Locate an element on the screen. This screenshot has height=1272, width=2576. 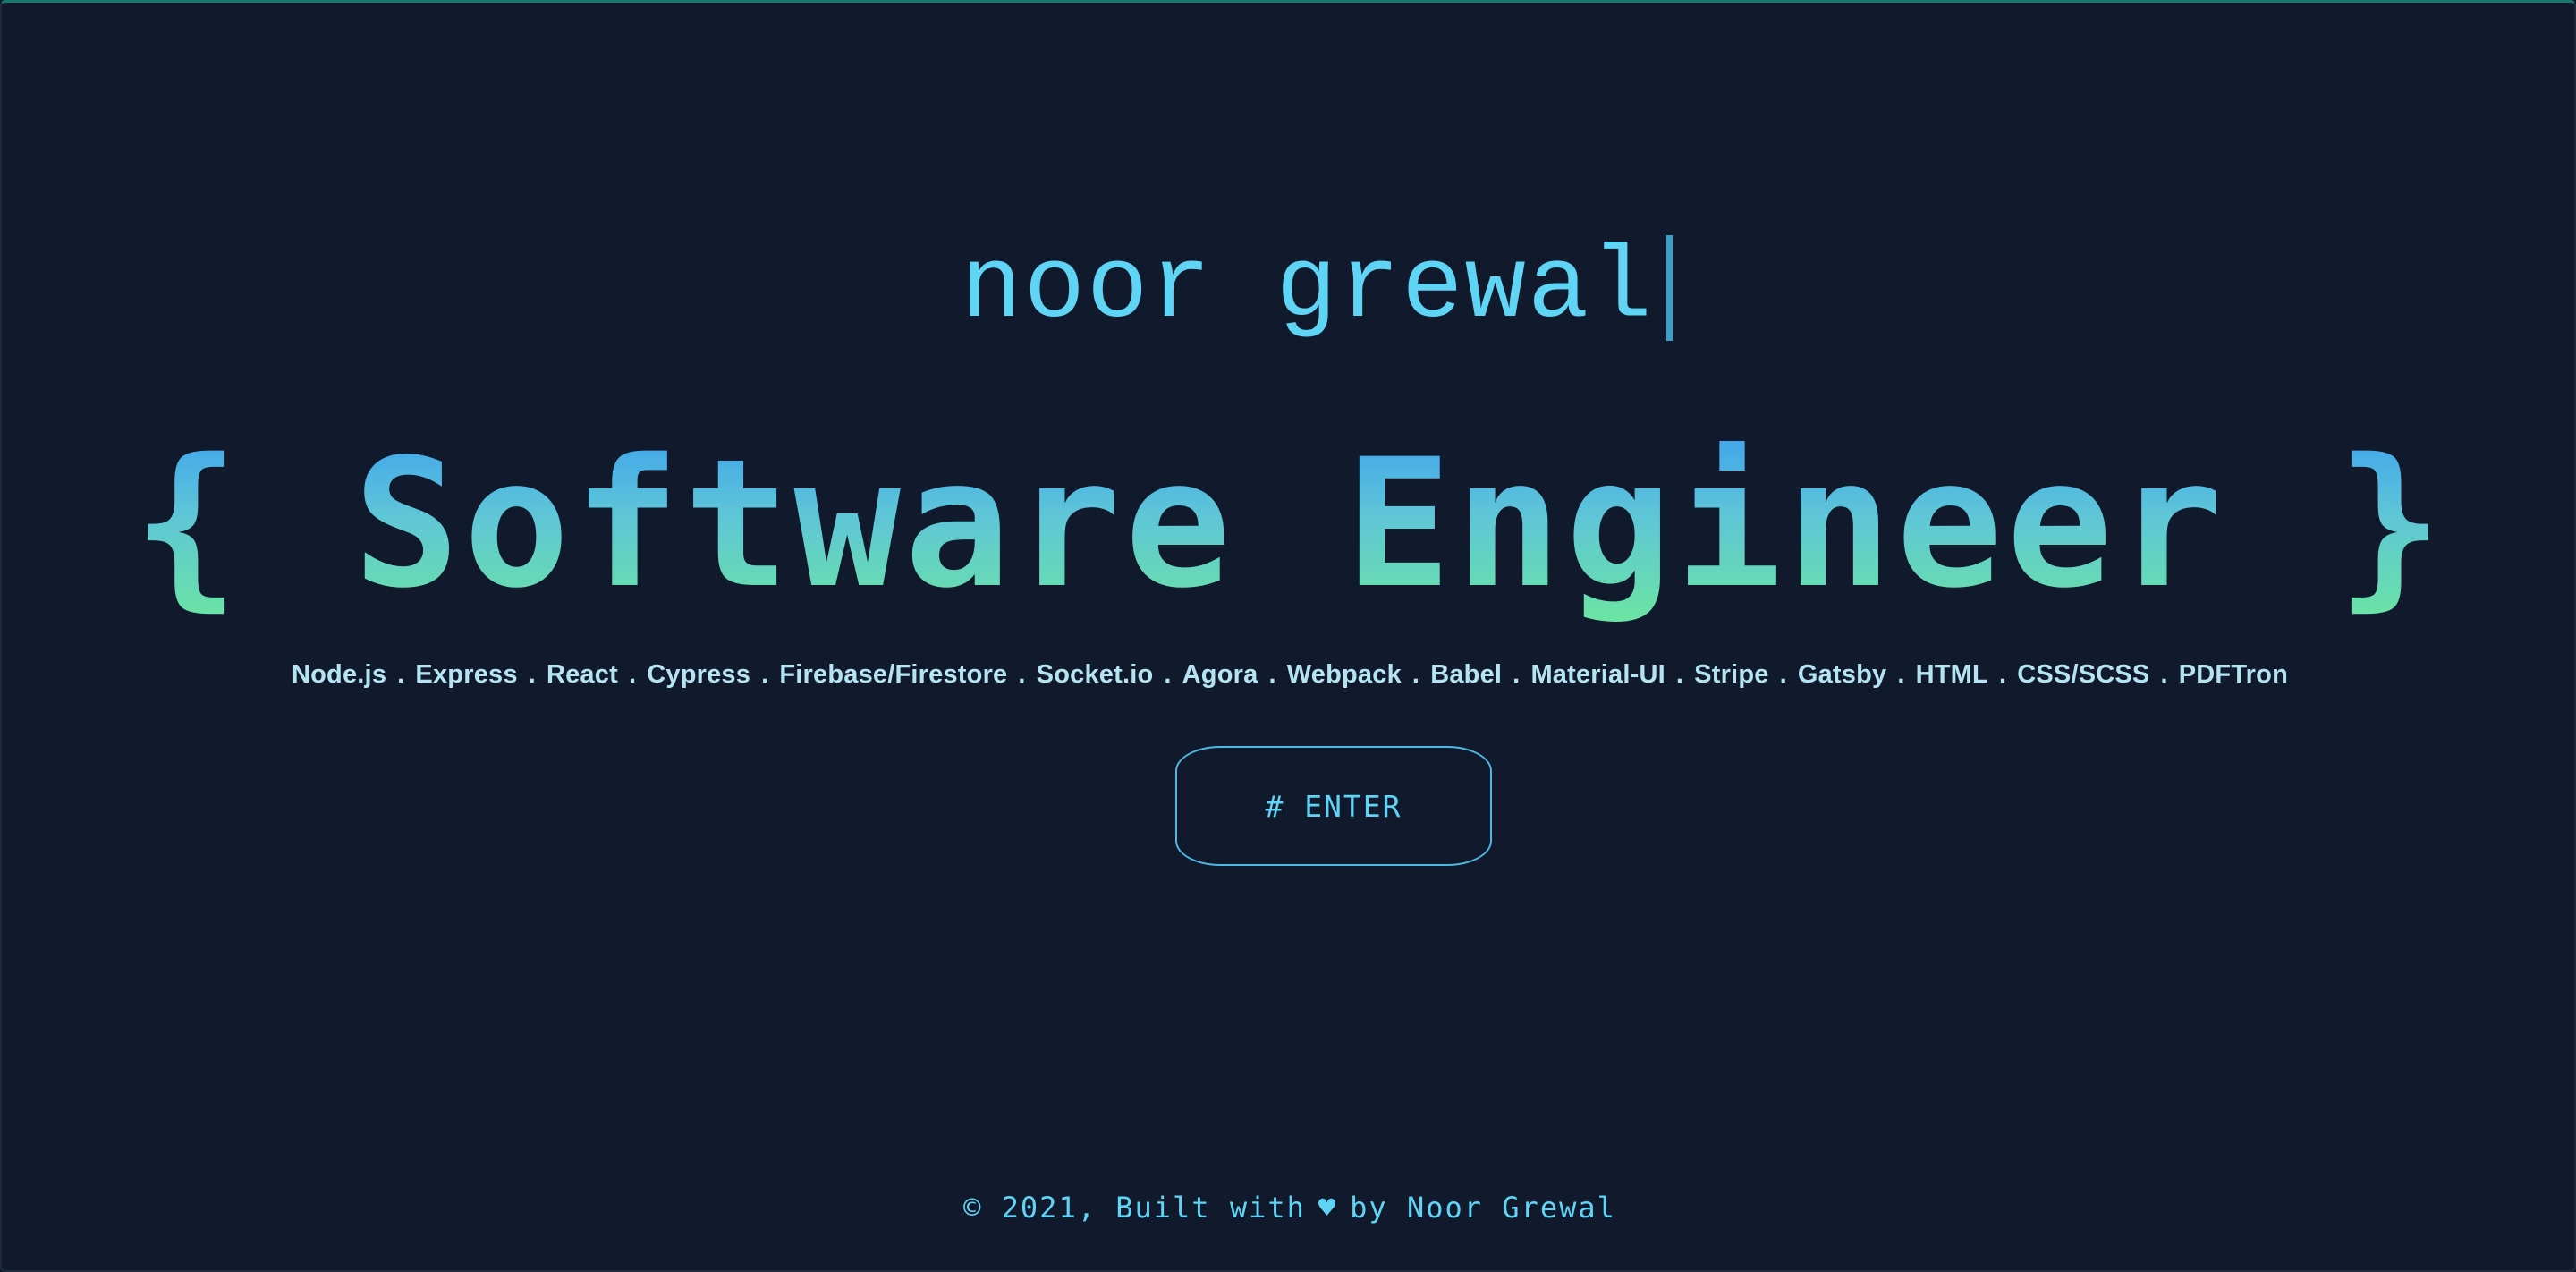
skill-item: Firebase/Firestore is located at coordinates (893, 674).